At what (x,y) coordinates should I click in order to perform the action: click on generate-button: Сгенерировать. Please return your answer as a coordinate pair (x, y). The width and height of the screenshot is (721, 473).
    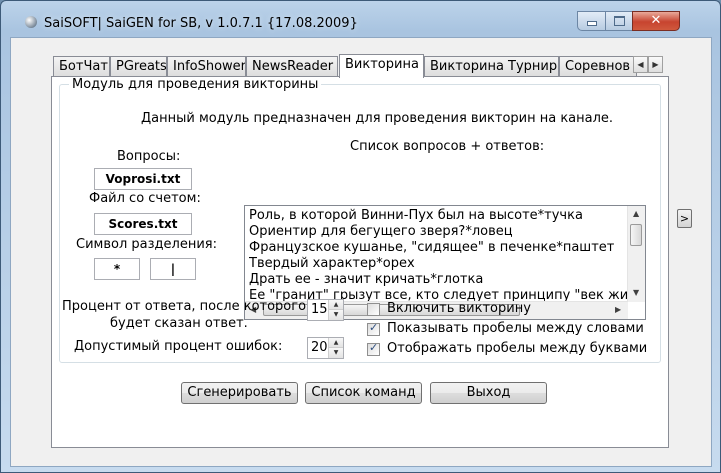
    Looking at the image, I should click on (239, 393).